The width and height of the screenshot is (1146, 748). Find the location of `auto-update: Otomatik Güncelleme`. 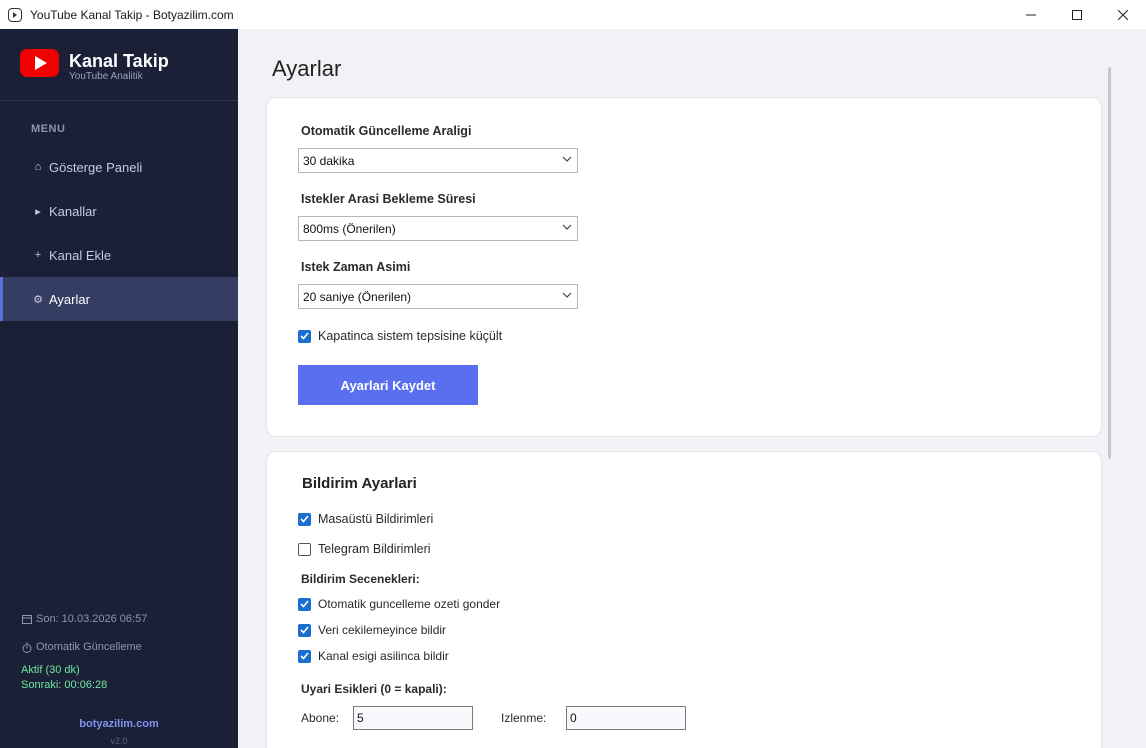

auto-update: Otomatik Güncelleme is located at coordinates (119, 647).